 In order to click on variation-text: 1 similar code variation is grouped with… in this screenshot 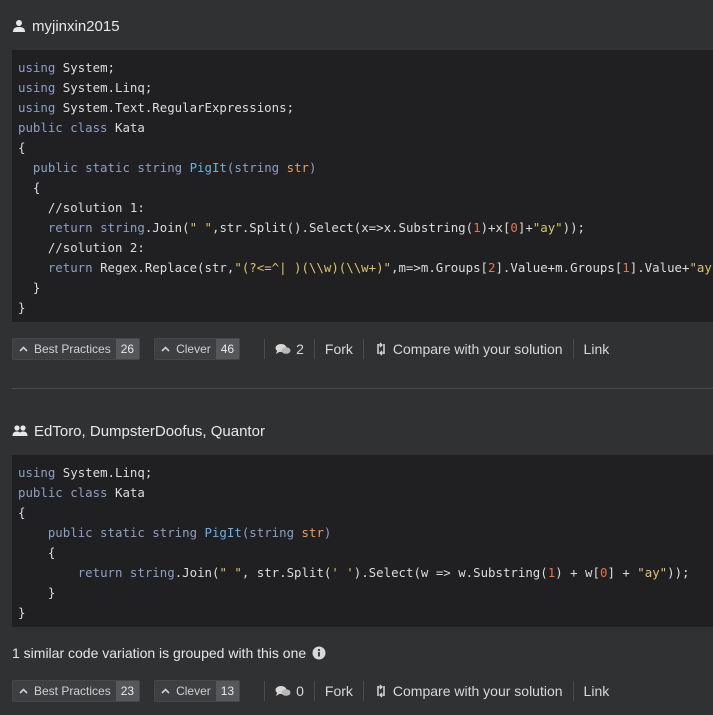, I will do `click(159, 653)`.